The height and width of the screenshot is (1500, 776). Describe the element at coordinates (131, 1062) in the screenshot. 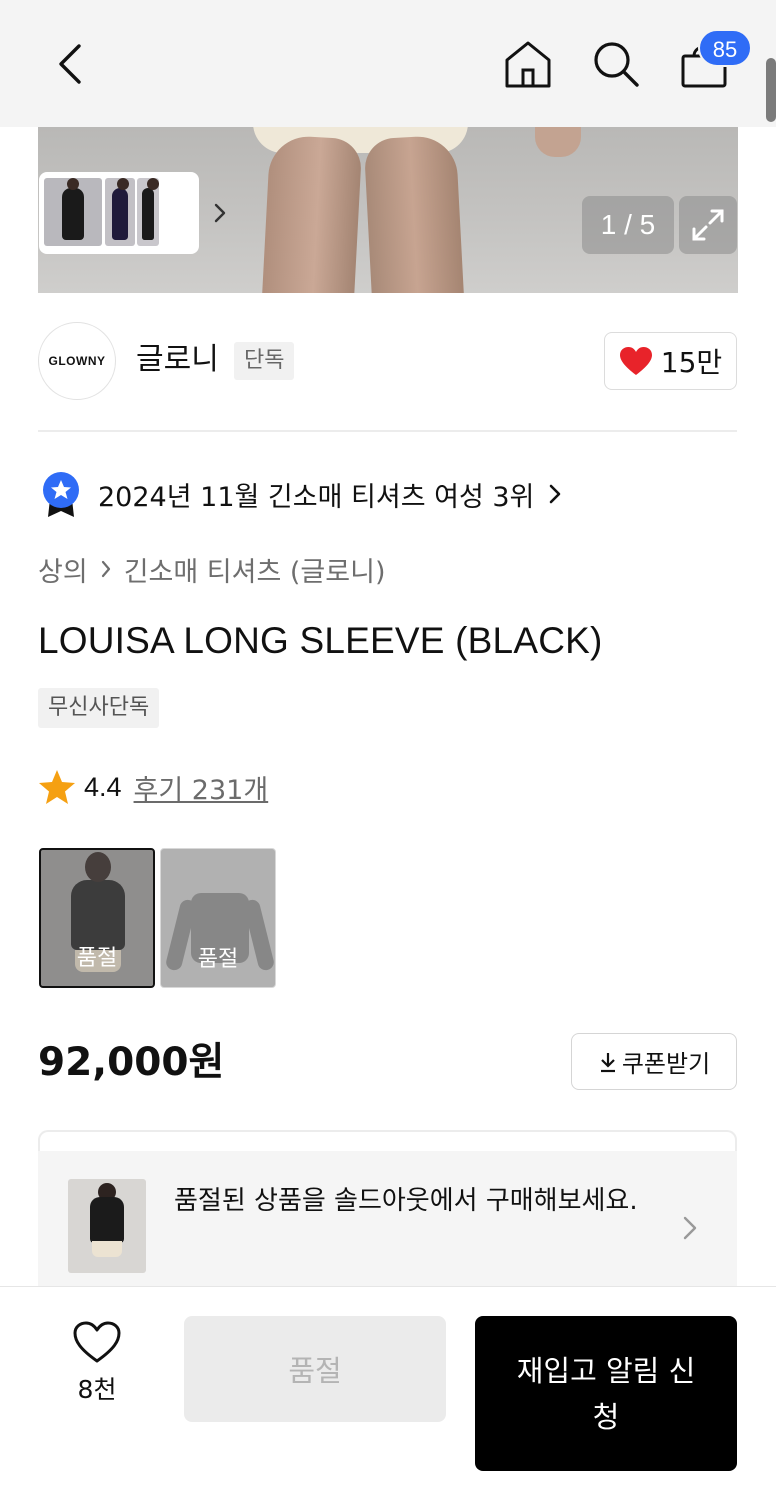

I see `product-price: 92,000원` at that location.